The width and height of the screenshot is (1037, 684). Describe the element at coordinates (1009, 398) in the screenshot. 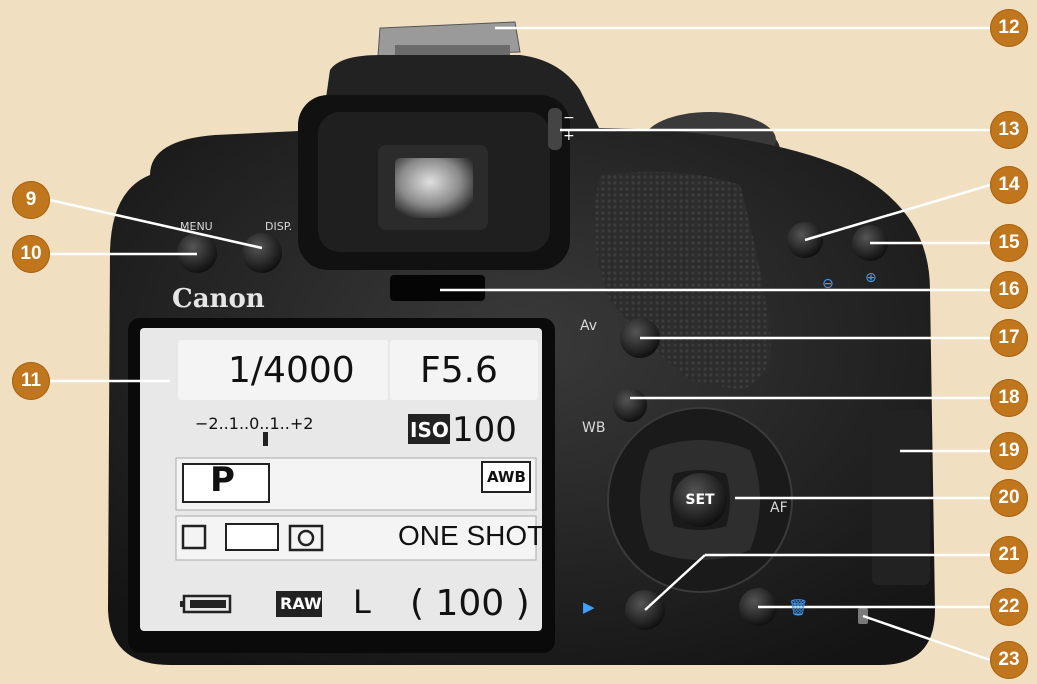

I see `callout-18: 18` at that location.